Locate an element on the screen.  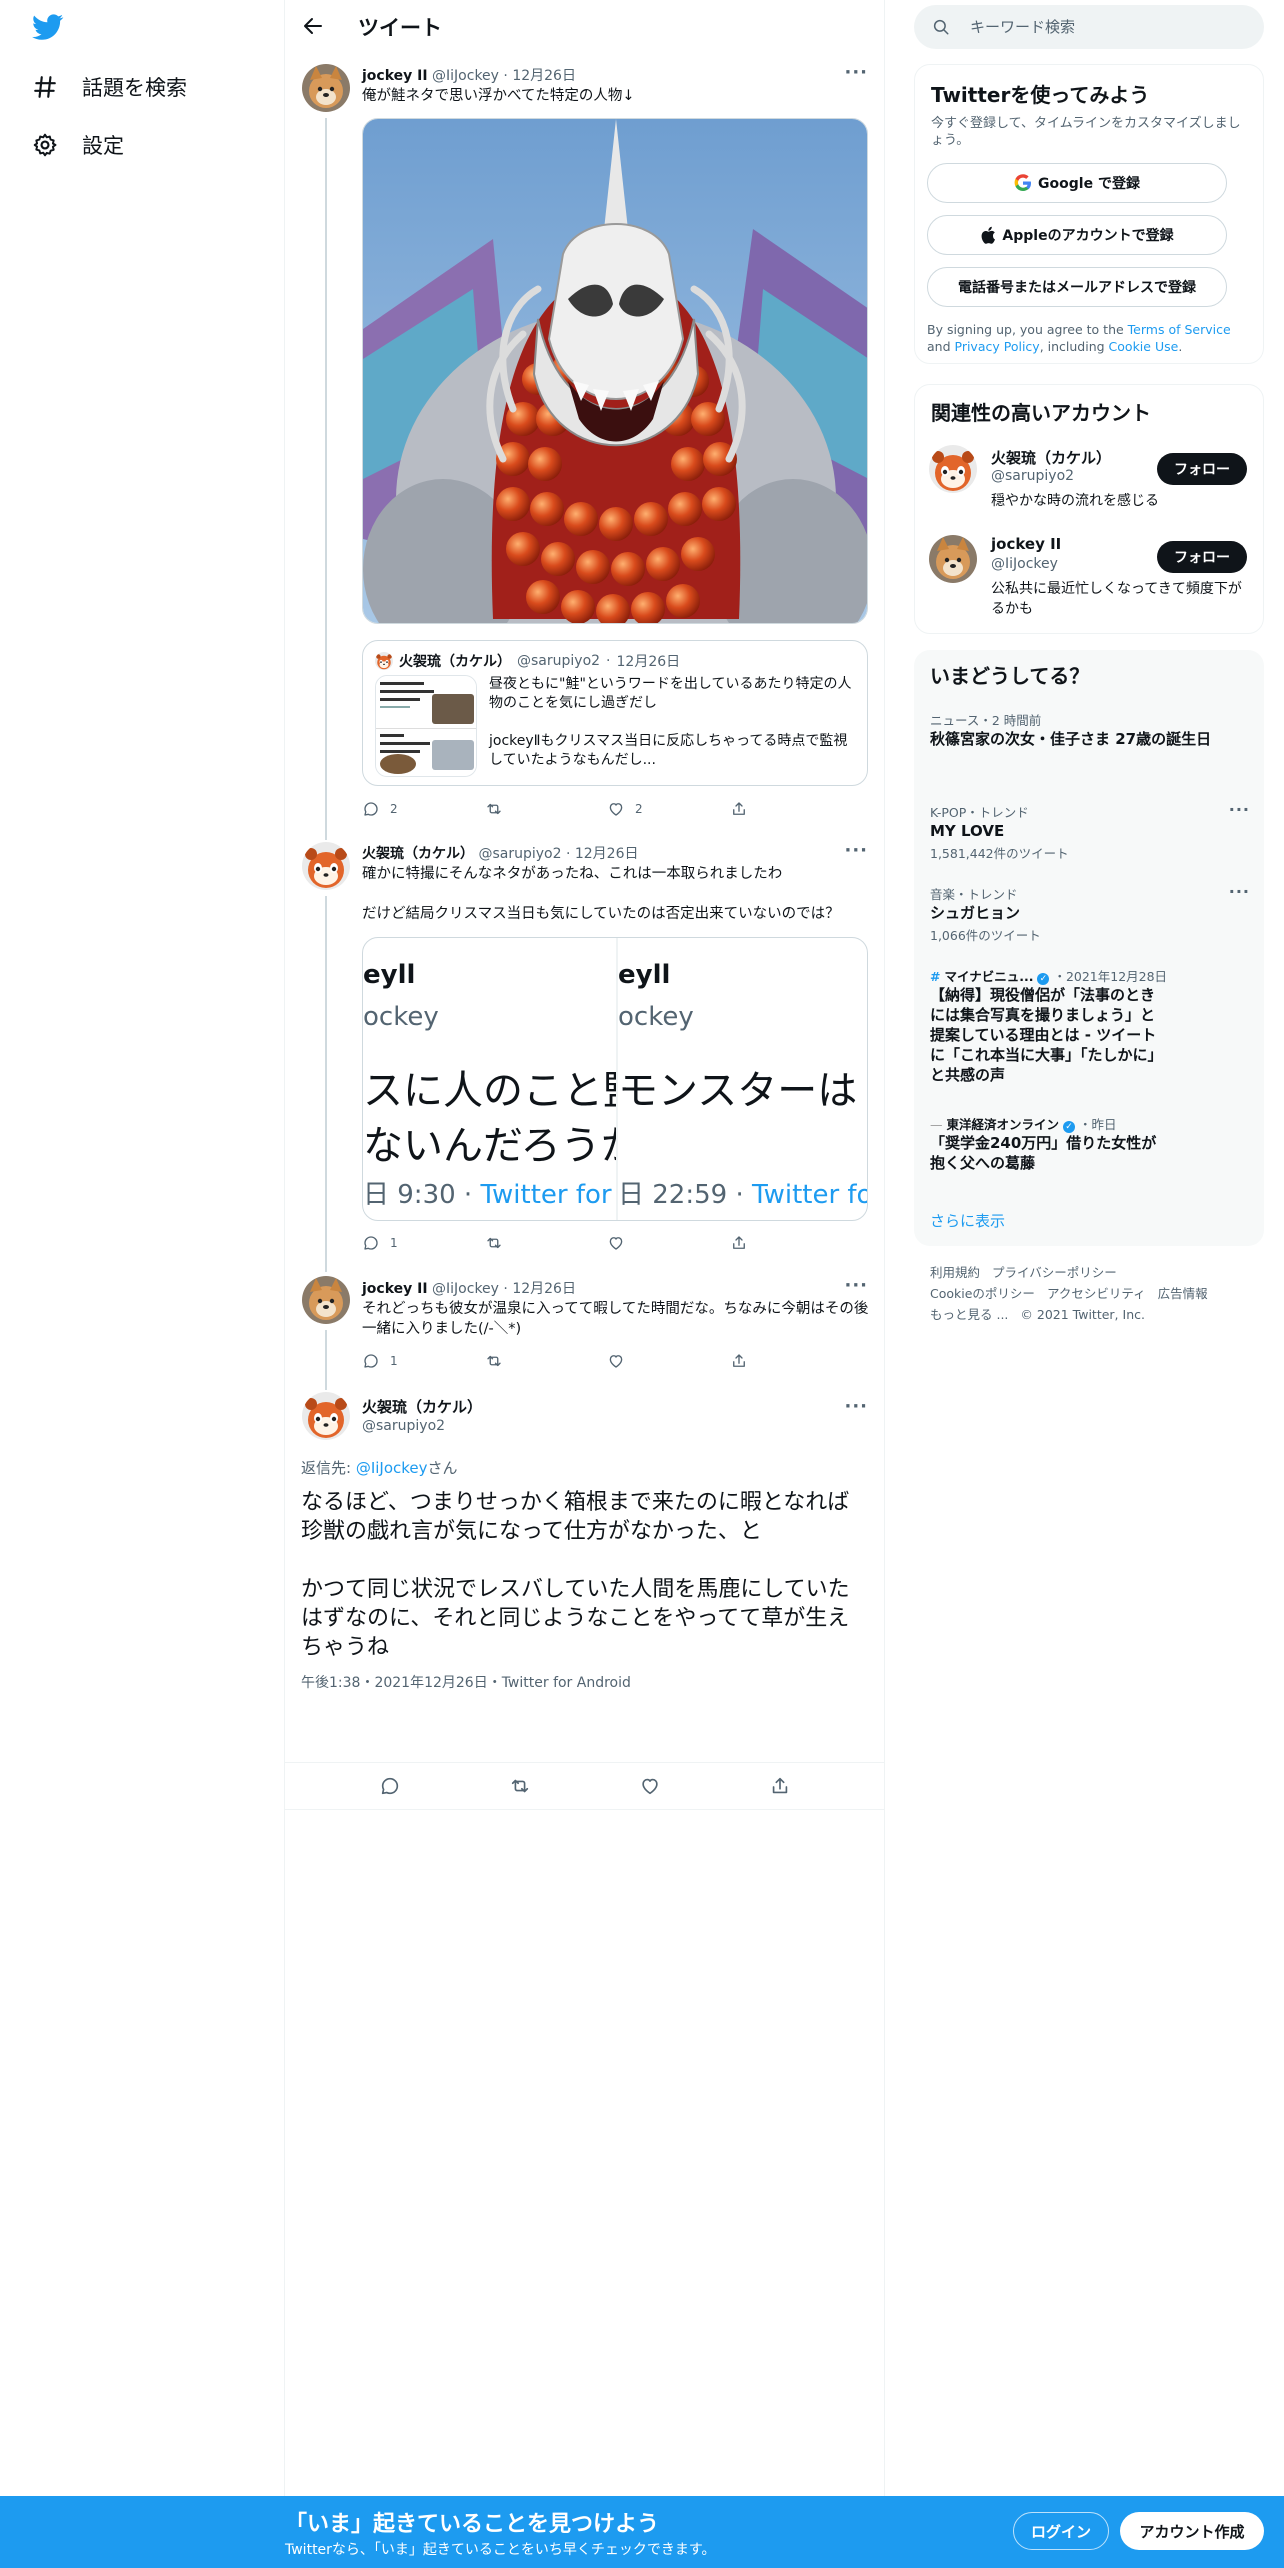
news-source-name: 東洋経済オンライン is located at coordinates (1002, 1124).